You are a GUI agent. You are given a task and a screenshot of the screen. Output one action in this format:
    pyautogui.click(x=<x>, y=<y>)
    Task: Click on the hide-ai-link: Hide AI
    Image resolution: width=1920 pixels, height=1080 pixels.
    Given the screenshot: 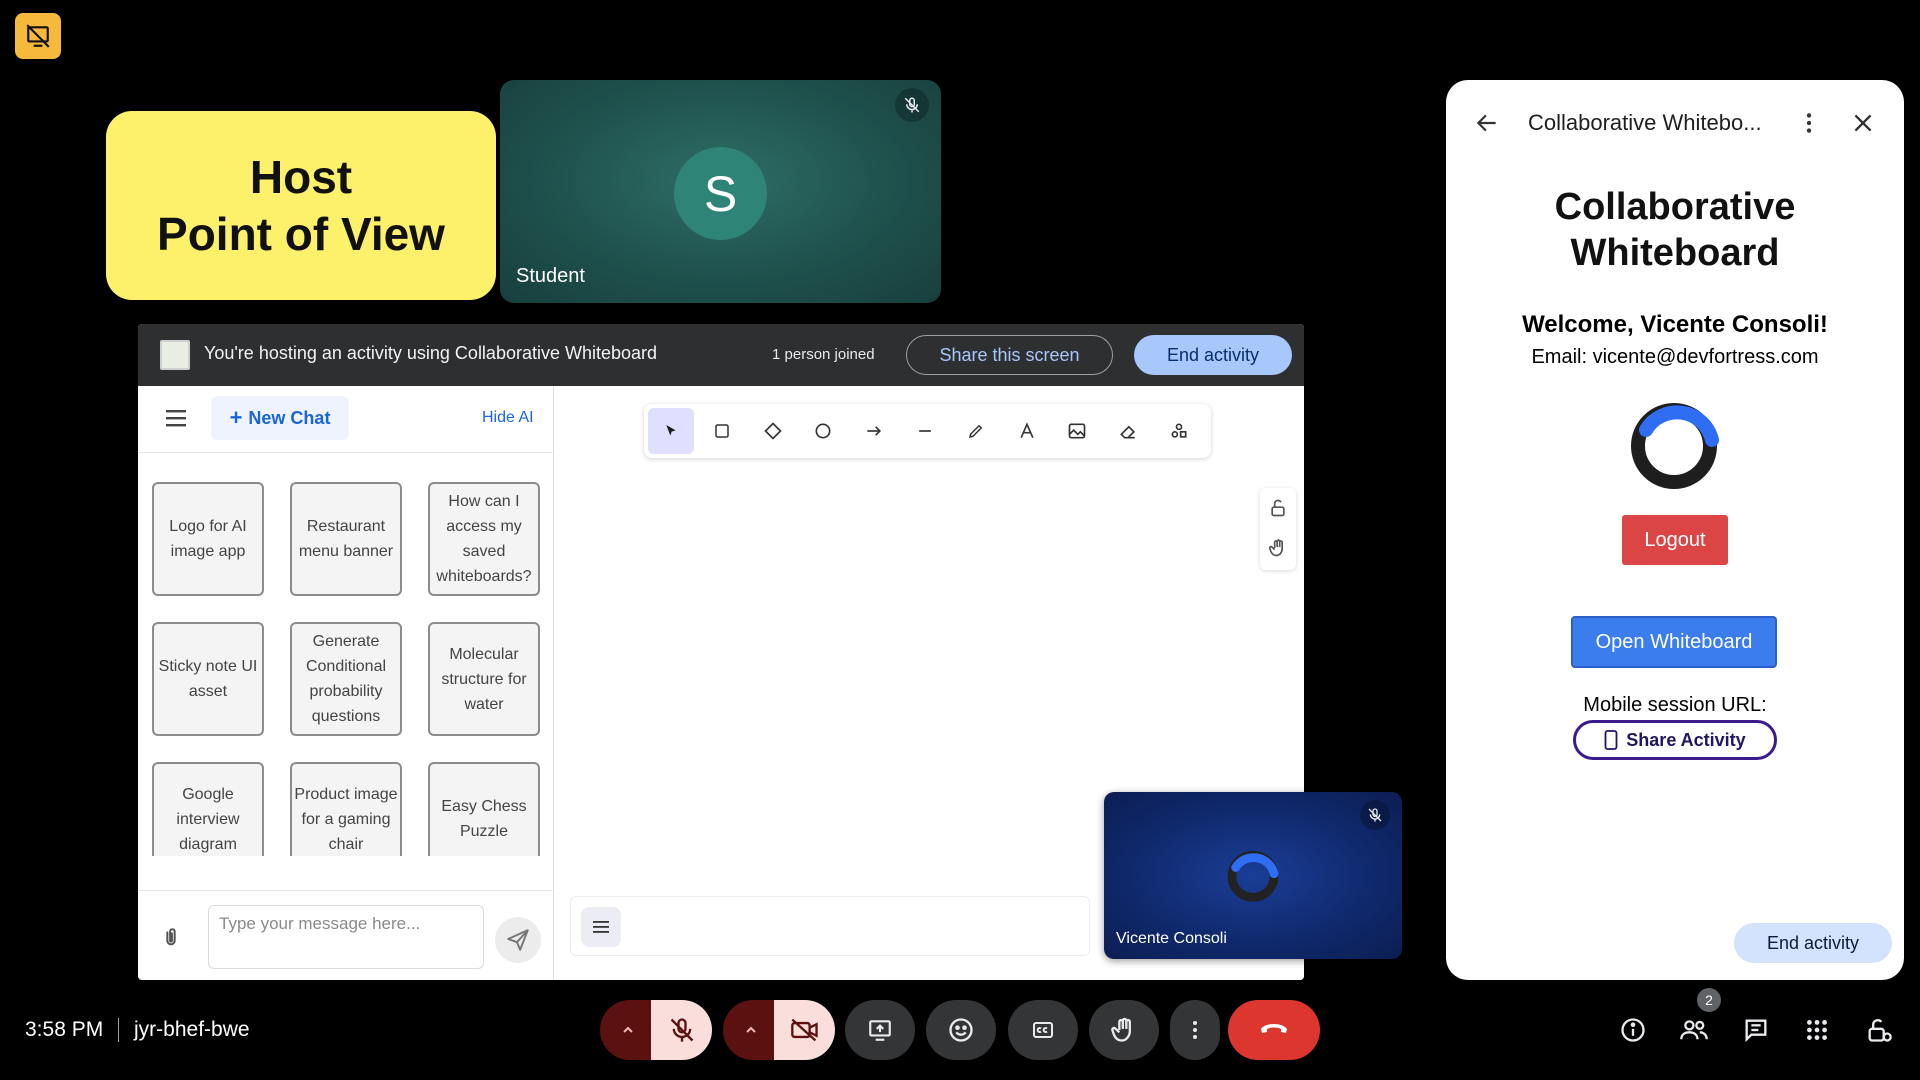 What is the action you would take?
    pyautogui.click(x=508, y=418)
    